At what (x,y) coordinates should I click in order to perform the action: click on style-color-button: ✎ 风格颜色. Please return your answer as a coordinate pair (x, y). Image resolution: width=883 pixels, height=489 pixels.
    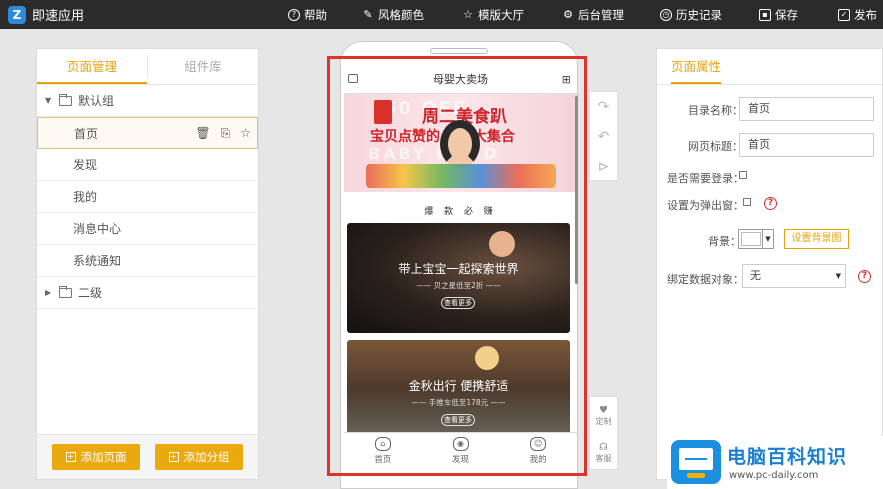
    Looking at the image, I should click on (393, 14).